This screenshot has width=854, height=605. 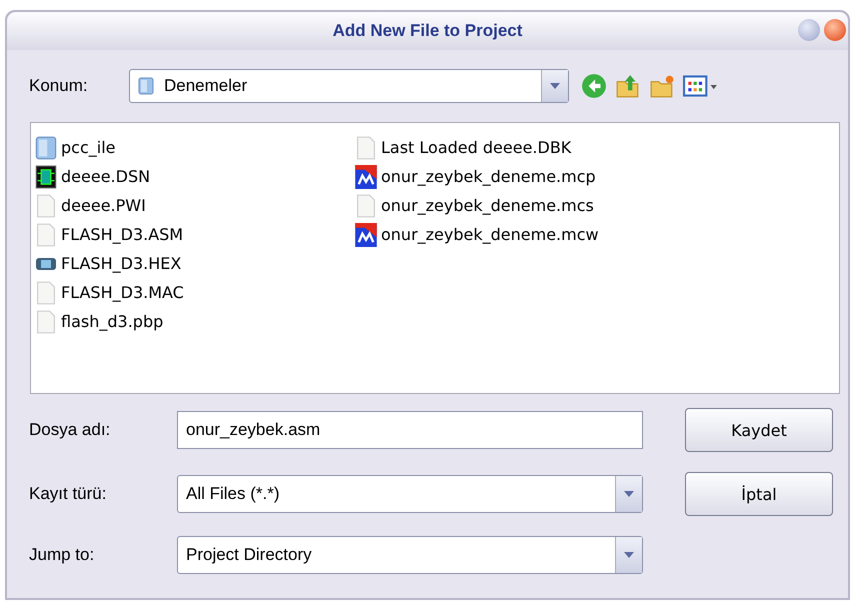 I want to click on file-item: FLASH_D3.MAC, so click(x=195, y=292).